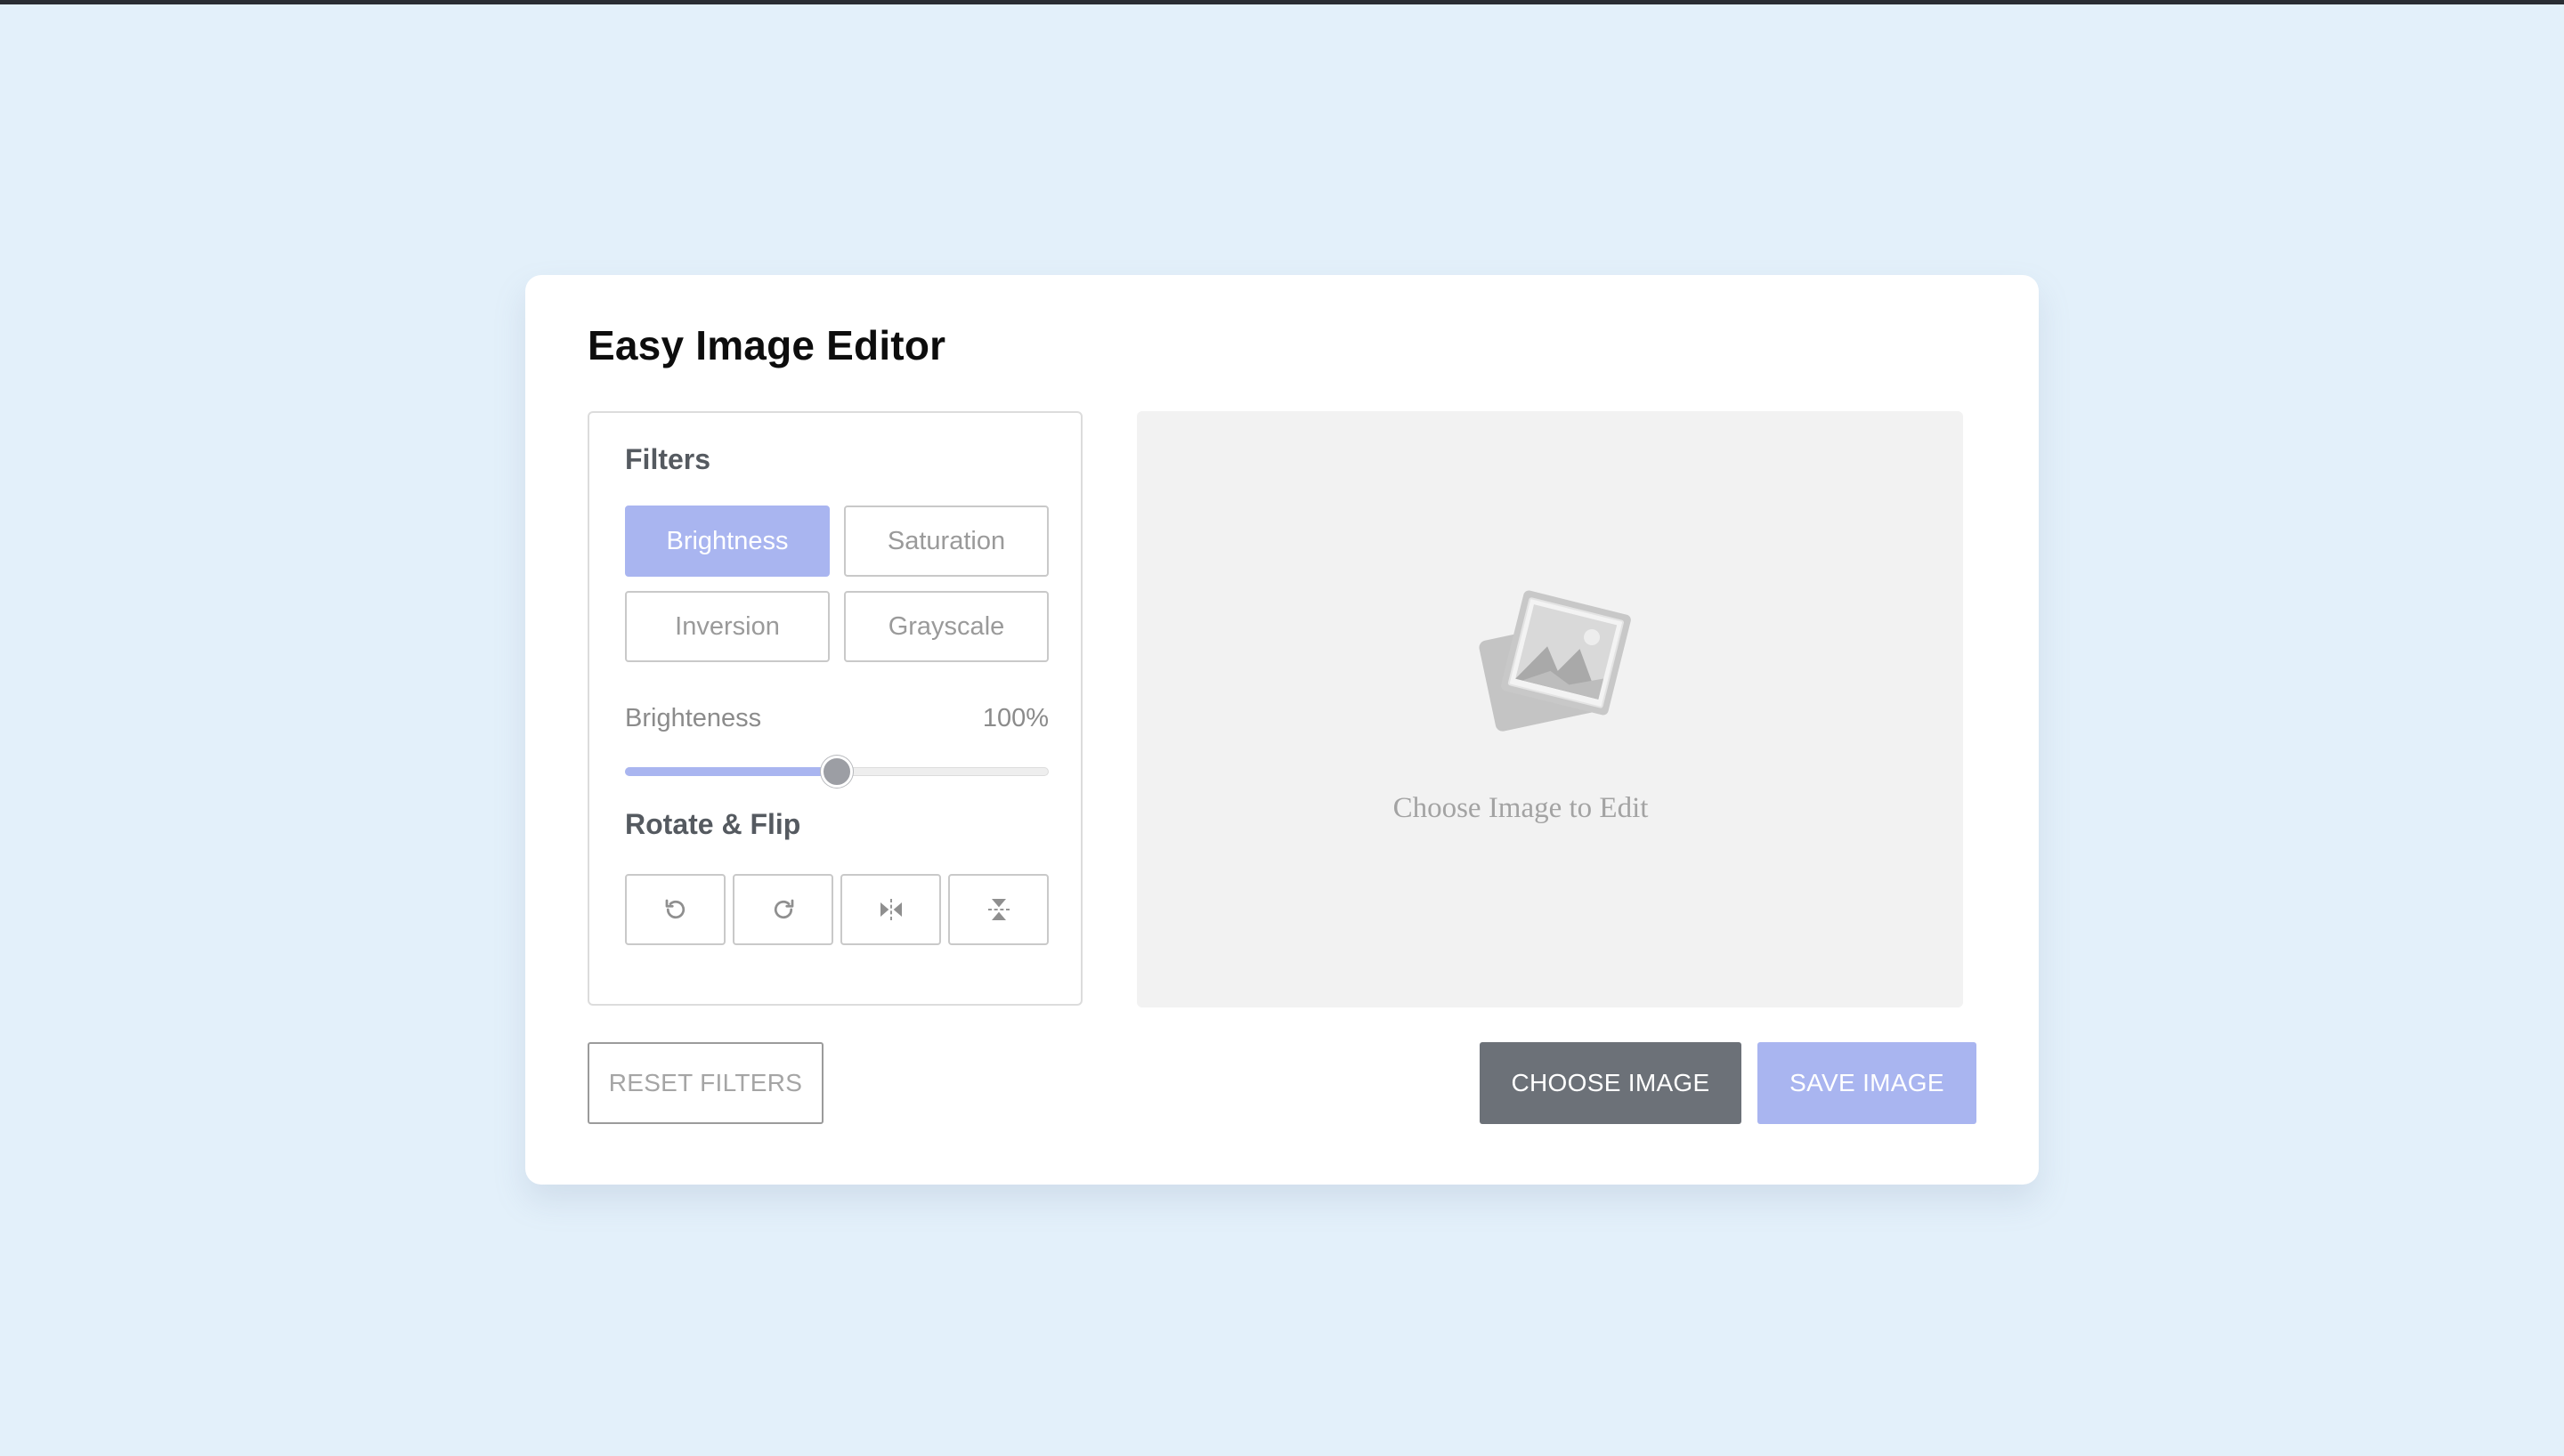 The image size is (2564, 1456). I want to click on rotate-left-icon, so click(675, 909).